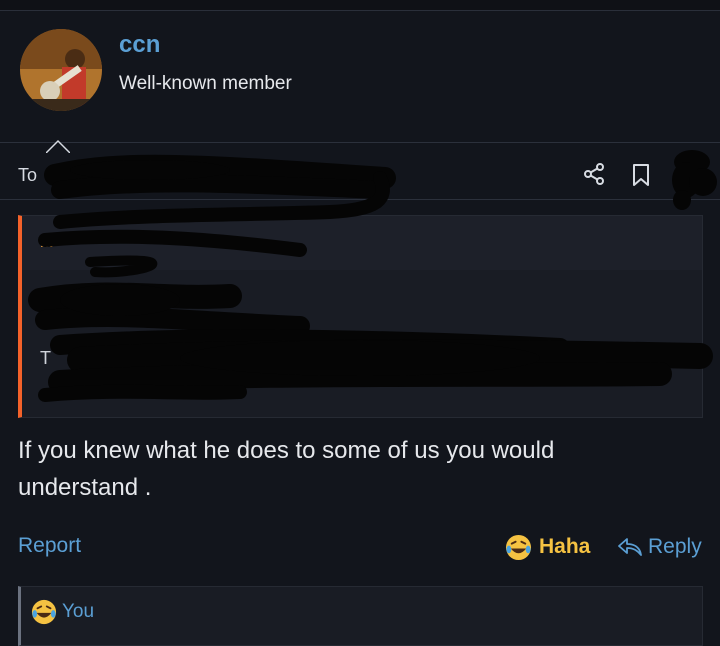  I want to click on reactions-summary: You, so click(62, 612).